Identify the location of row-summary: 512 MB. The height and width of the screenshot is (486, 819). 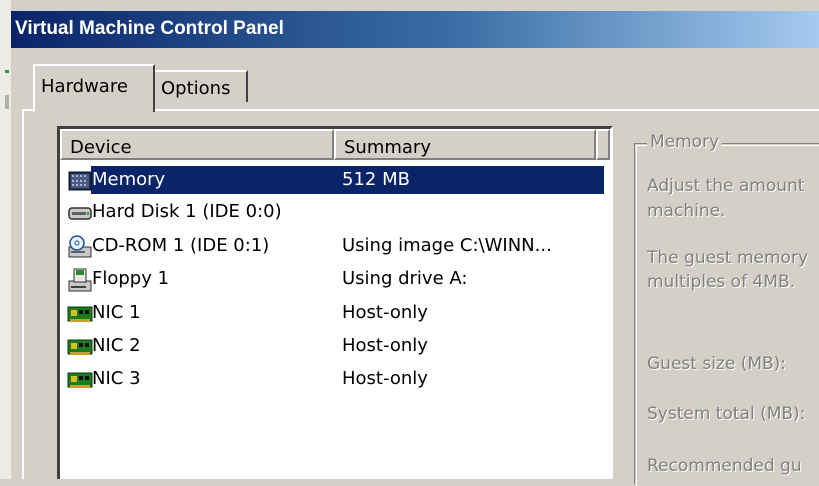
(376, 179).